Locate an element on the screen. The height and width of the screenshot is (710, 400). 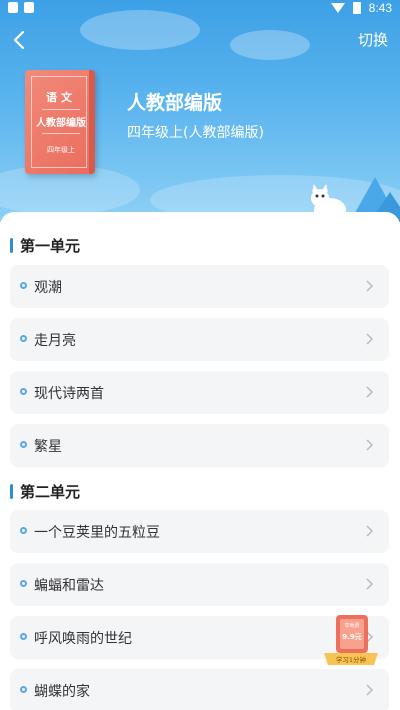
lesson-title: 观潮 is located at coordinates (48, 288).